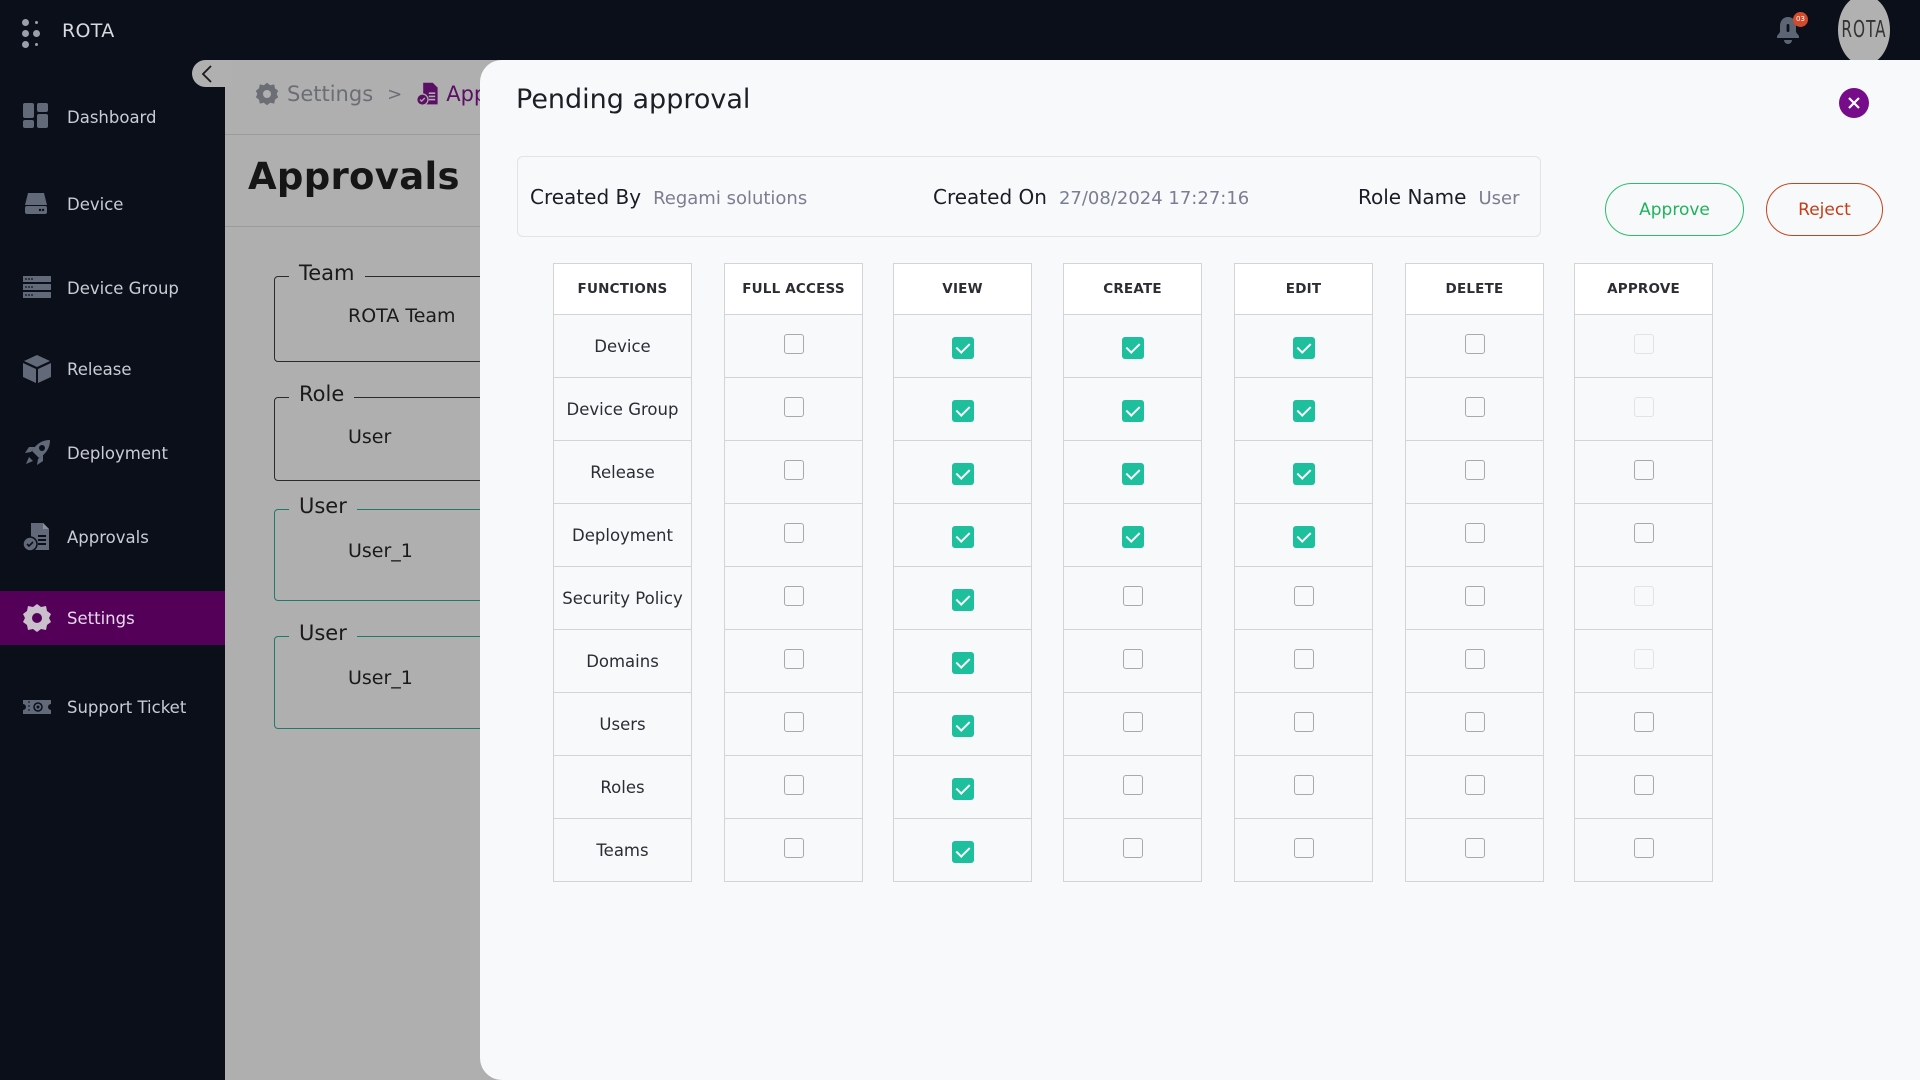  What do you see at coordinates (112, 204) in the screenshot?
I see `sidebar-item-device: Device` at bounding box center [112, 204].